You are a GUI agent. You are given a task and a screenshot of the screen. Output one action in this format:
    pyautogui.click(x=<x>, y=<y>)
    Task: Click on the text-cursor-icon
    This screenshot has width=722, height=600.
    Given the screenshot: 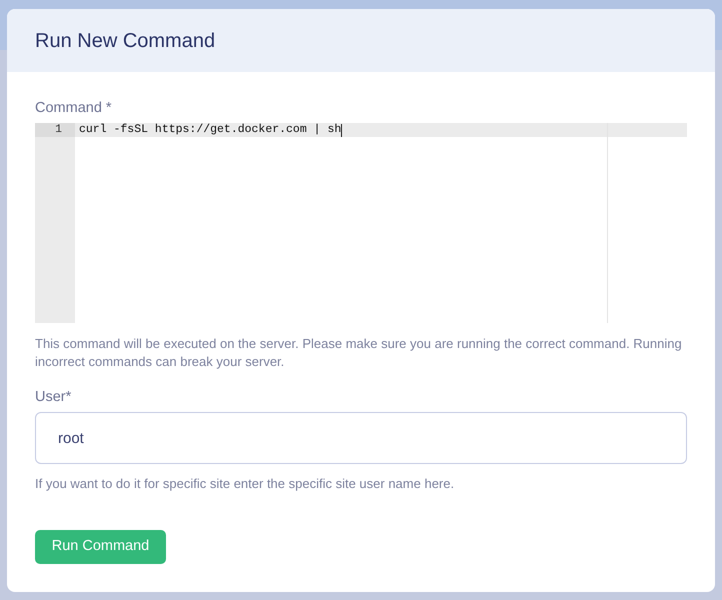 What is the action you would take?
    pyautogui.click(x=341, y=130)
    